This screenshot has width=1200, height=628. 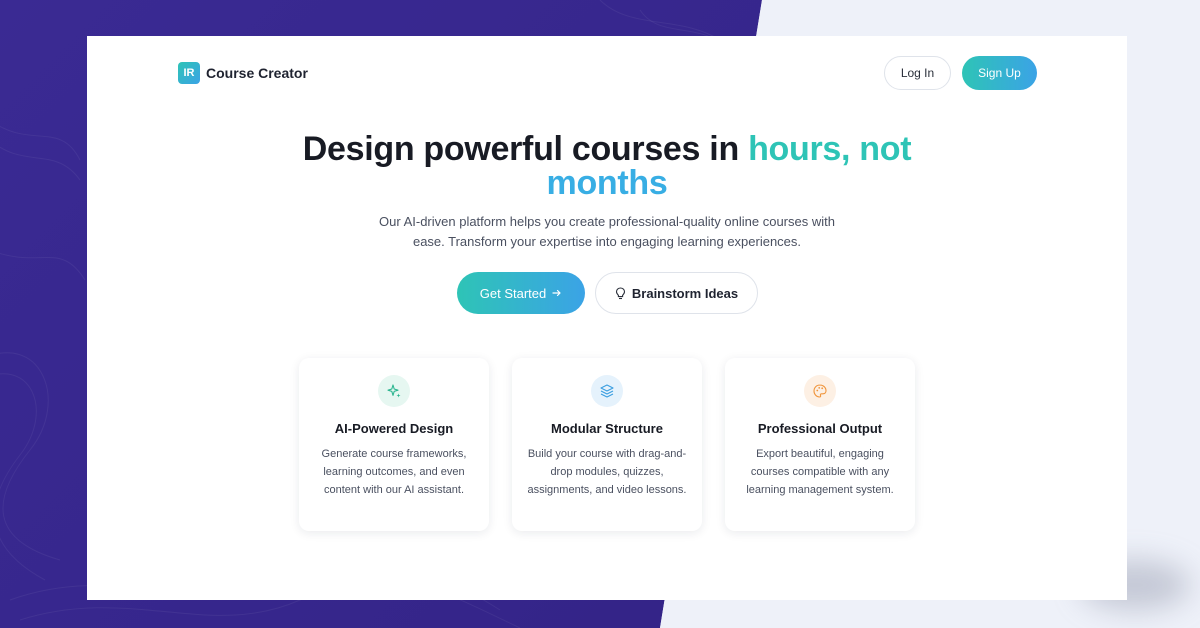 I want to click on hero-title-main: Design powerful courses in, so click(x=525, y=149).